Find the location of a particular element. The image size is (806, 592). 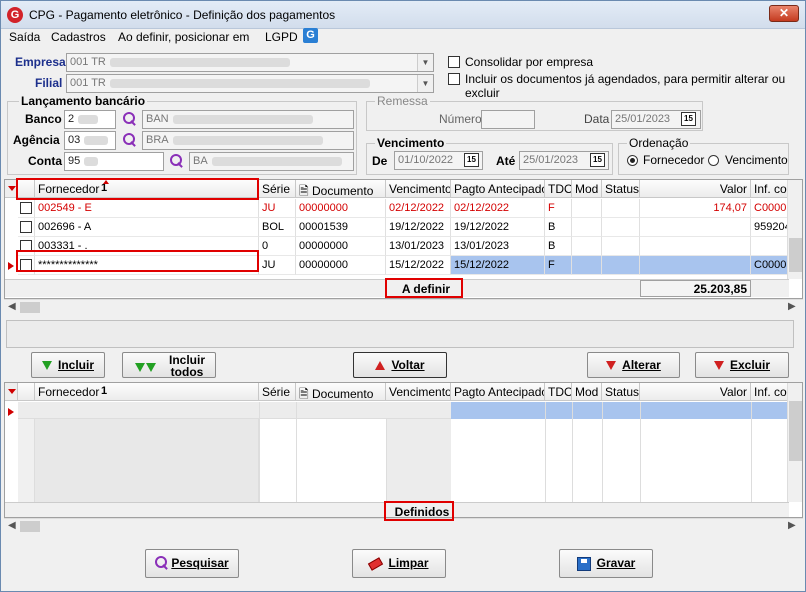

consolidar-label: Consolidar por empresa is located at coordinates (529, 62).